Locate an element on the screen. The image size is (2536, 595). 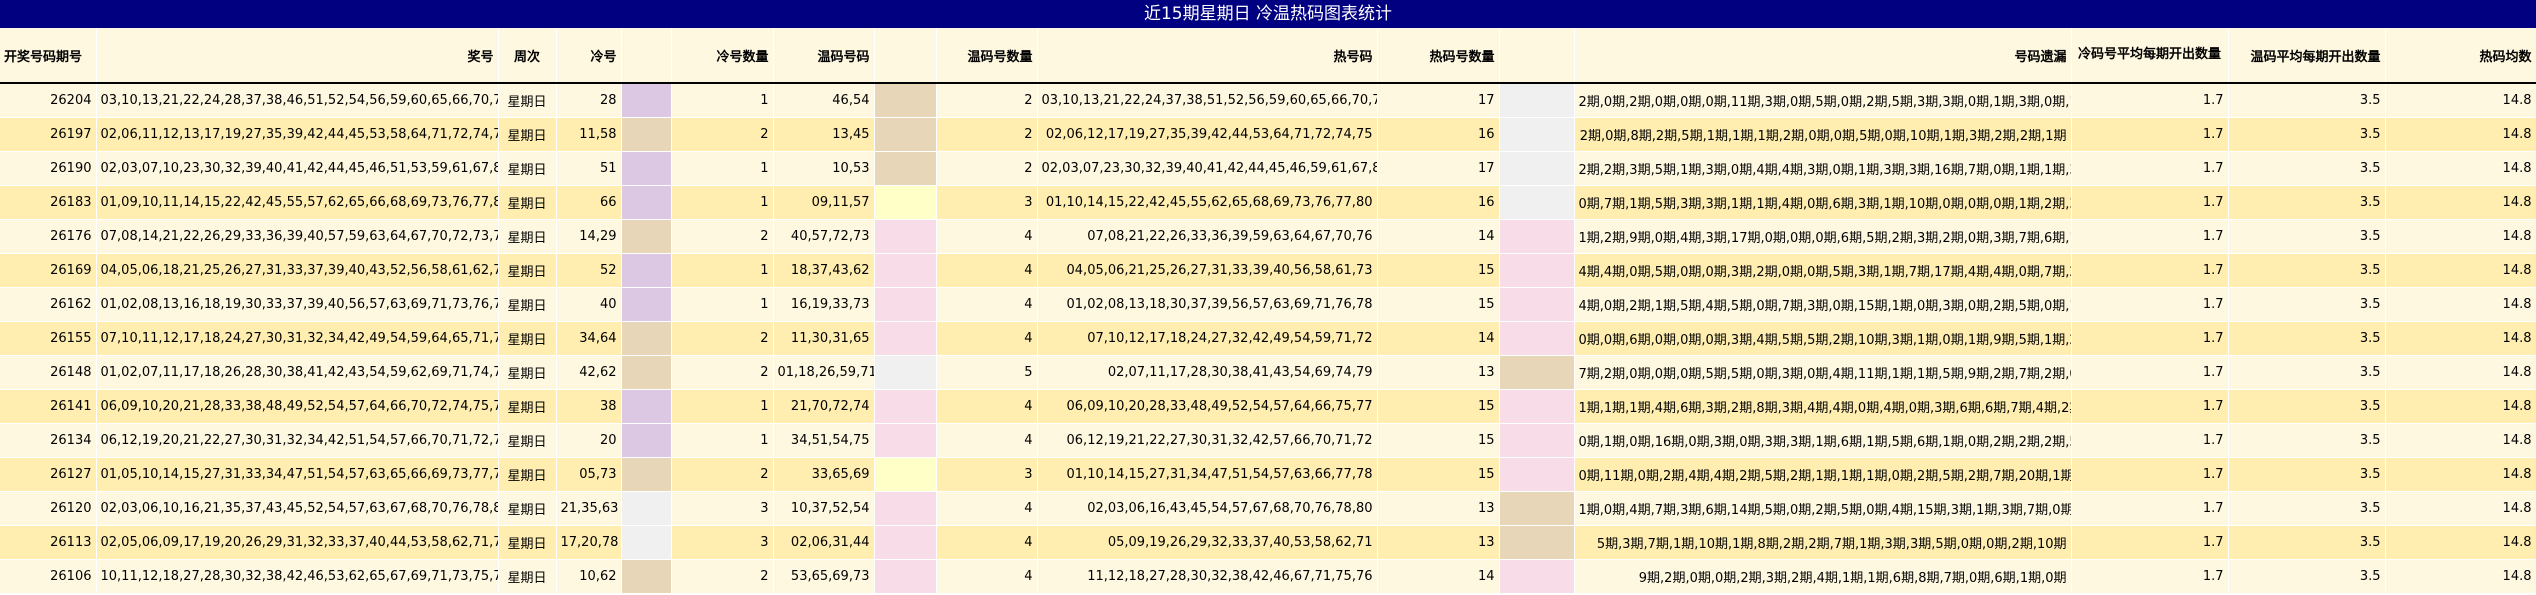
cold-cell: 42,62 is located at coordinates (589, 372).